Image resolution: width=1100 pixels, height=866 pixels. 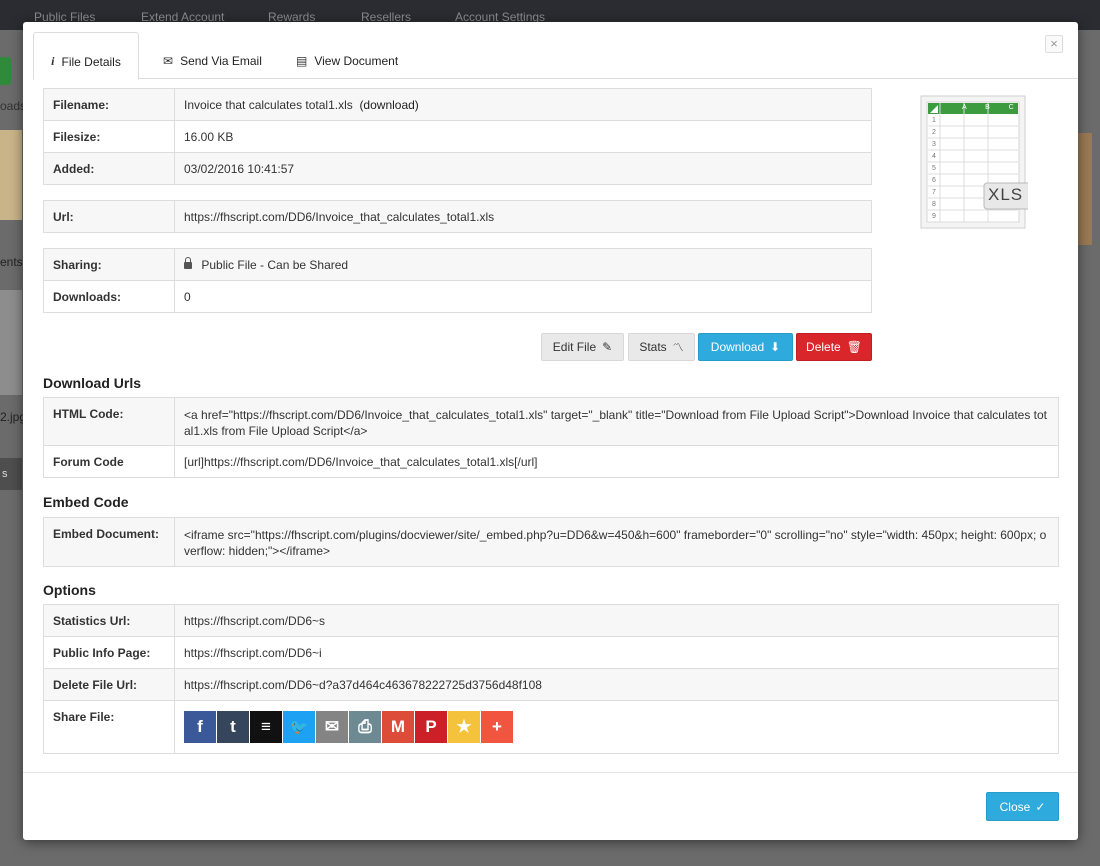 I want to click on table-row: Sharing: Public File - Can be Shared, so click(x=457, y=264).